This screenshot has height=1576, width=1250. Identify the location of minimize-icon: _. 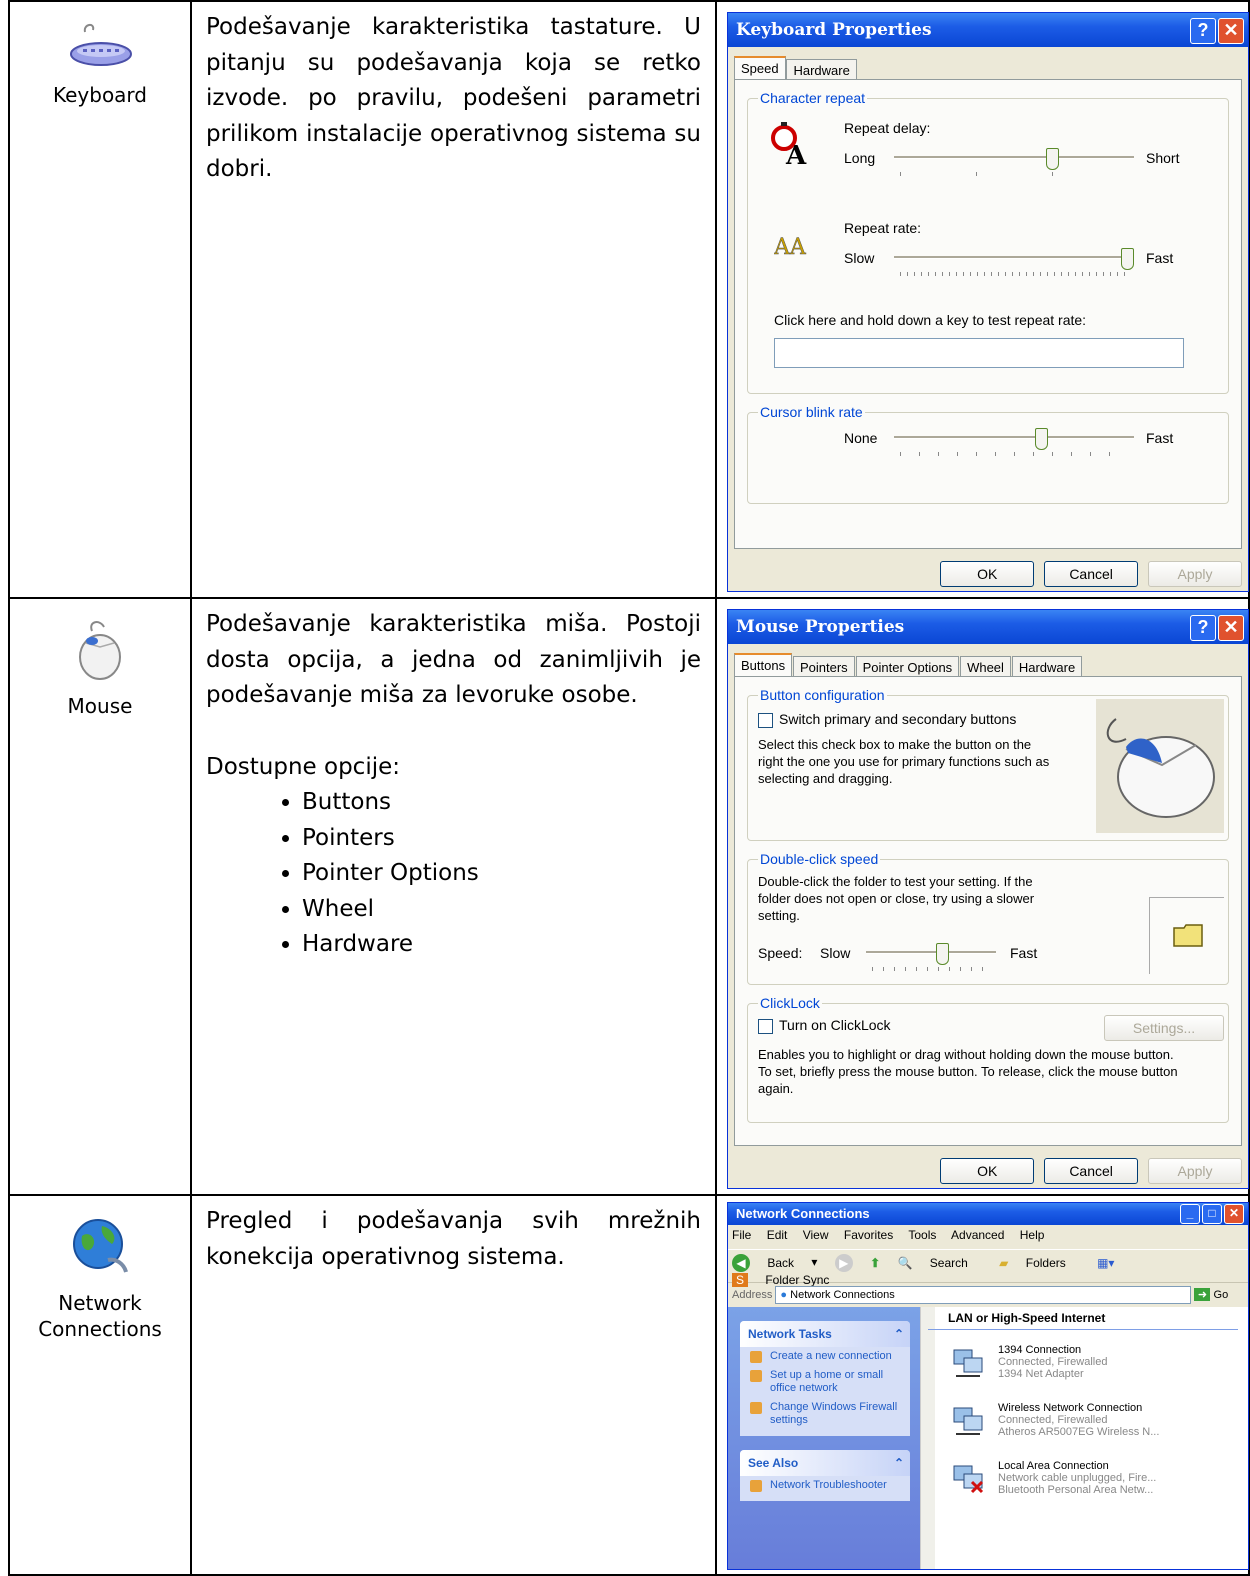
(1190, 1214).